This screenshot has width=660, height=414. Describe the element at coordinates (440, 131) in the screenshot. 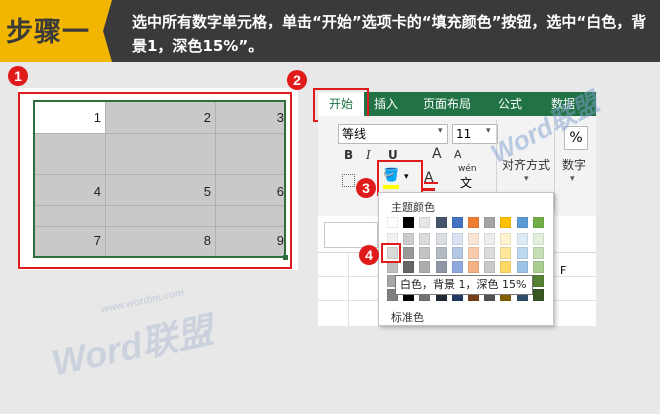

I see `dropdown-arrow-icon: ▾` at that location.